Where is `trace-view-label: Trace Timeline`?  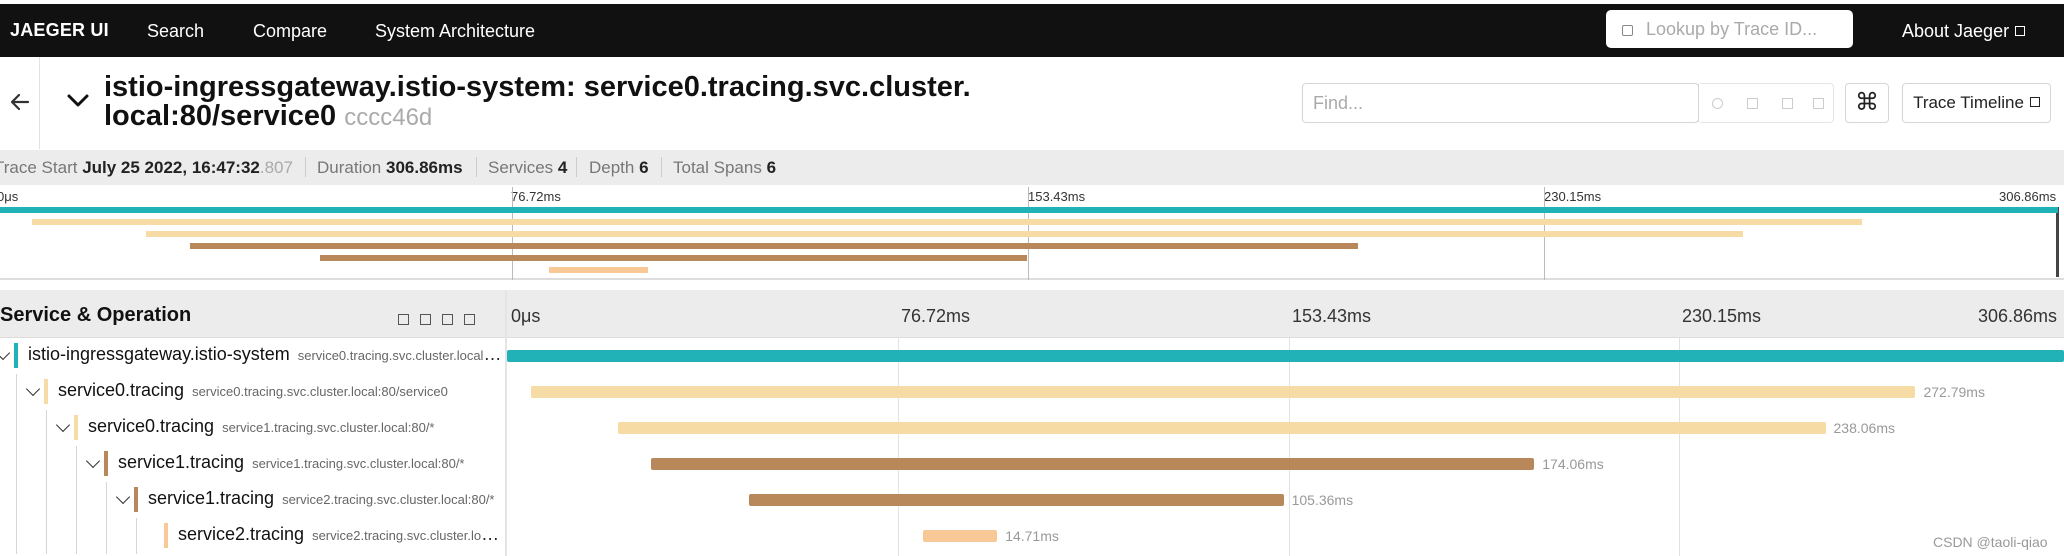 trace-view-label: Trace Timeline is located at coordinates (1968, 102).